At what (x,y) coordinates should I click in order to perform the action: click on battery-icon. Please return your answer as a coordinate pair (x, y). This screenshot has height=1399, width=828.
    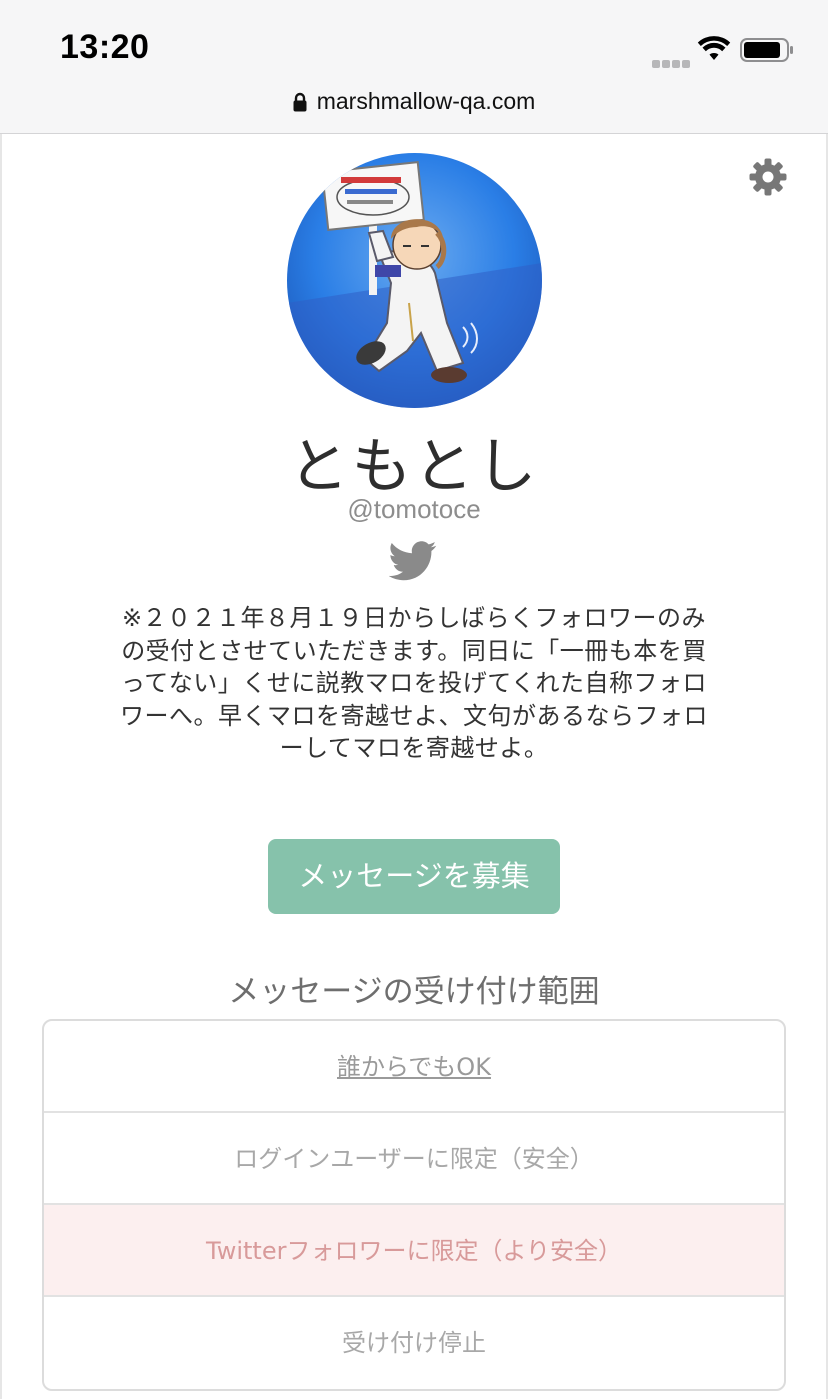
    Looking at the image, I should click on (767, 52).